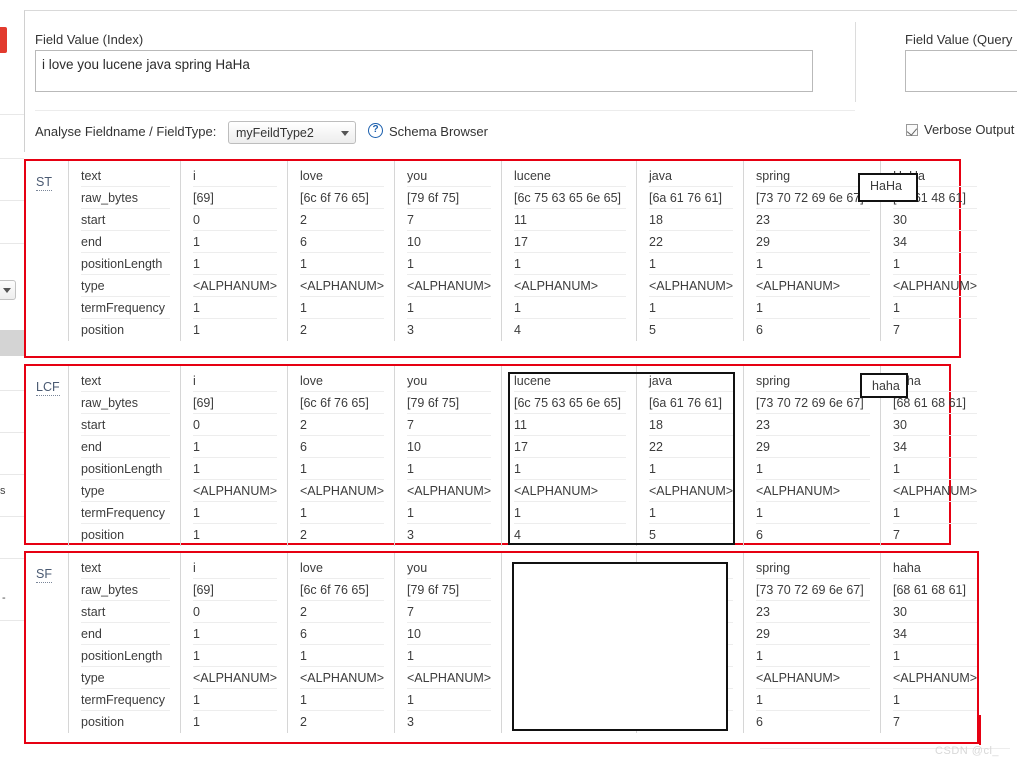  I want to click on verbose-output-checkbox, so click(912, 129).